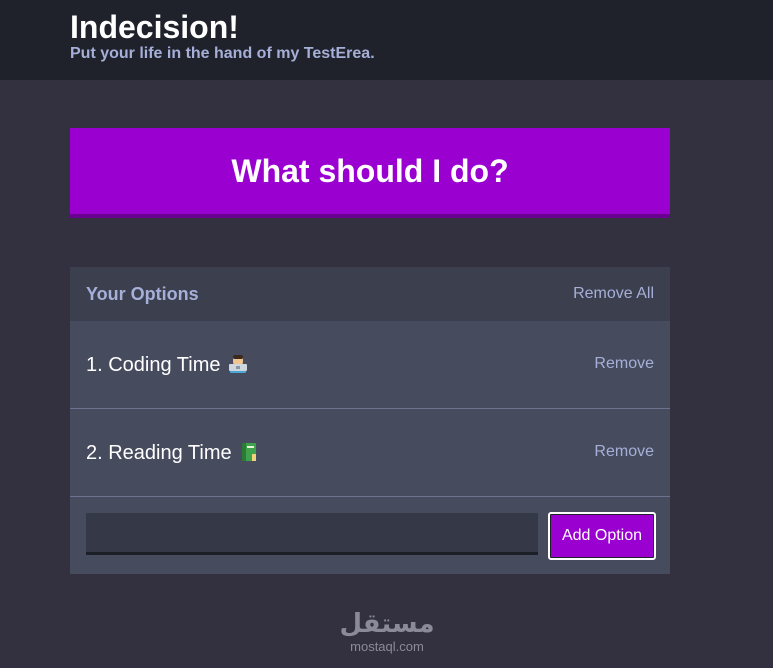  Describe the element at coordinates (613, 294) in the screenshot. I see `remove-all-button: Remove All` at that location.